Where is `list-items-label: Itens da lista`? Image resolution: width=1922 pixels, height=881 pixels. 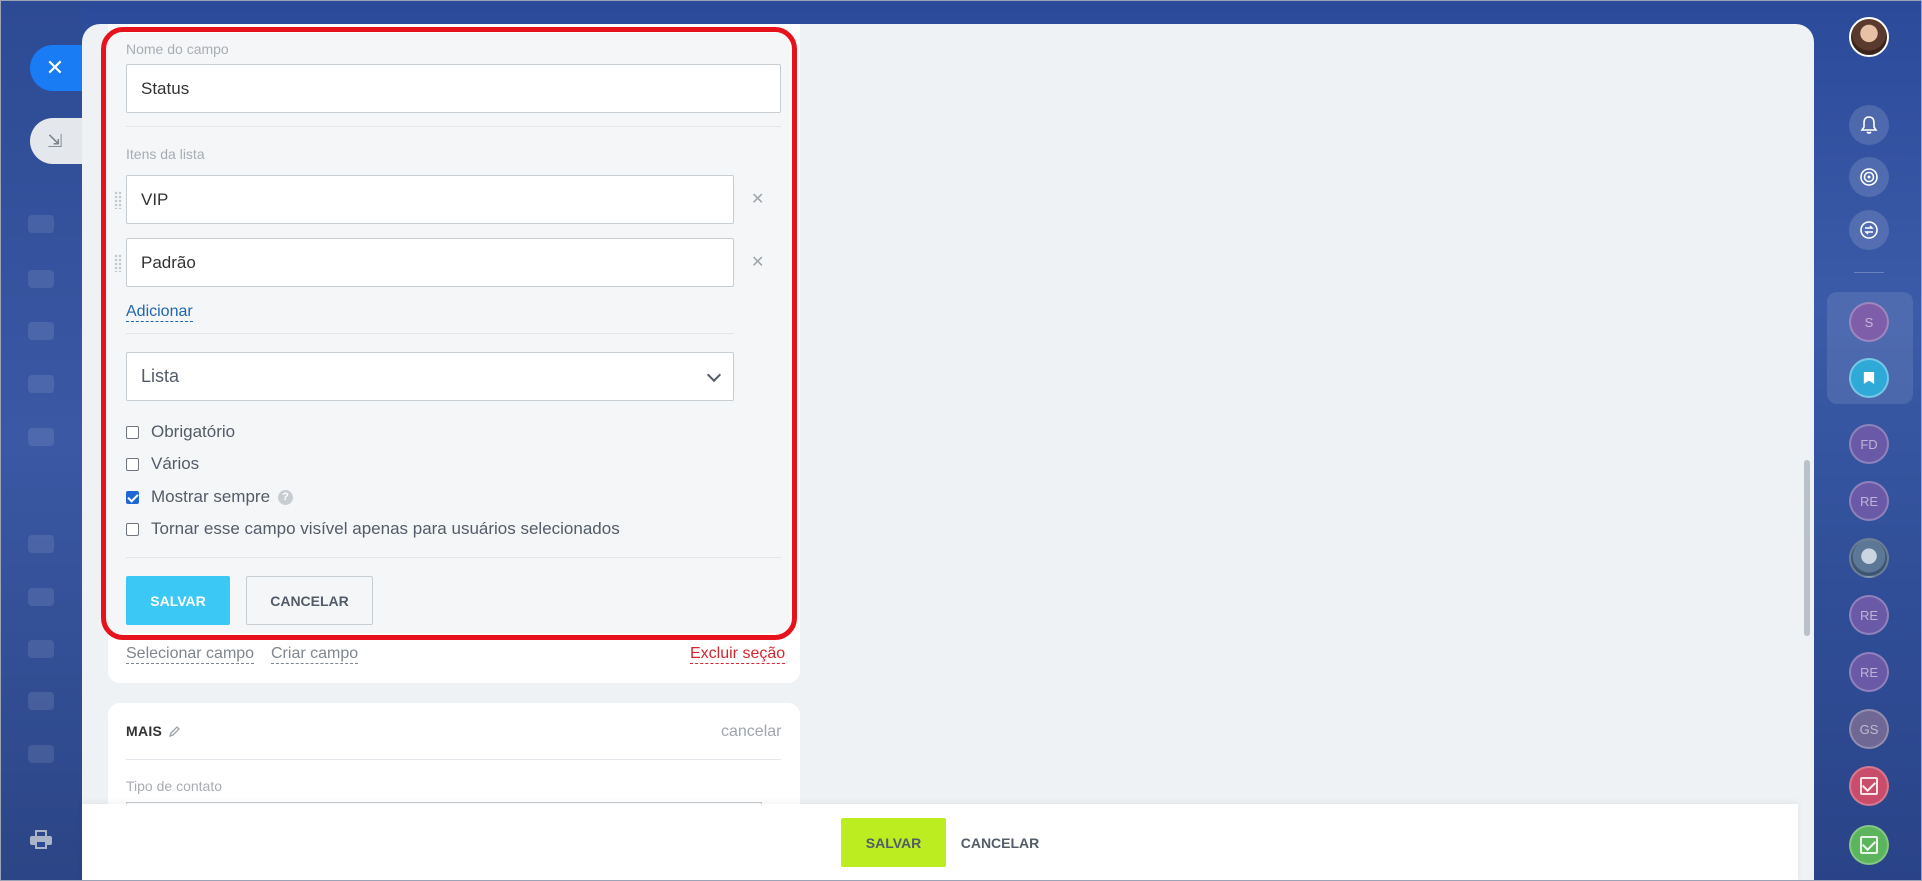
list-items-label: Itens da lista is located at coordinates (165, 154).